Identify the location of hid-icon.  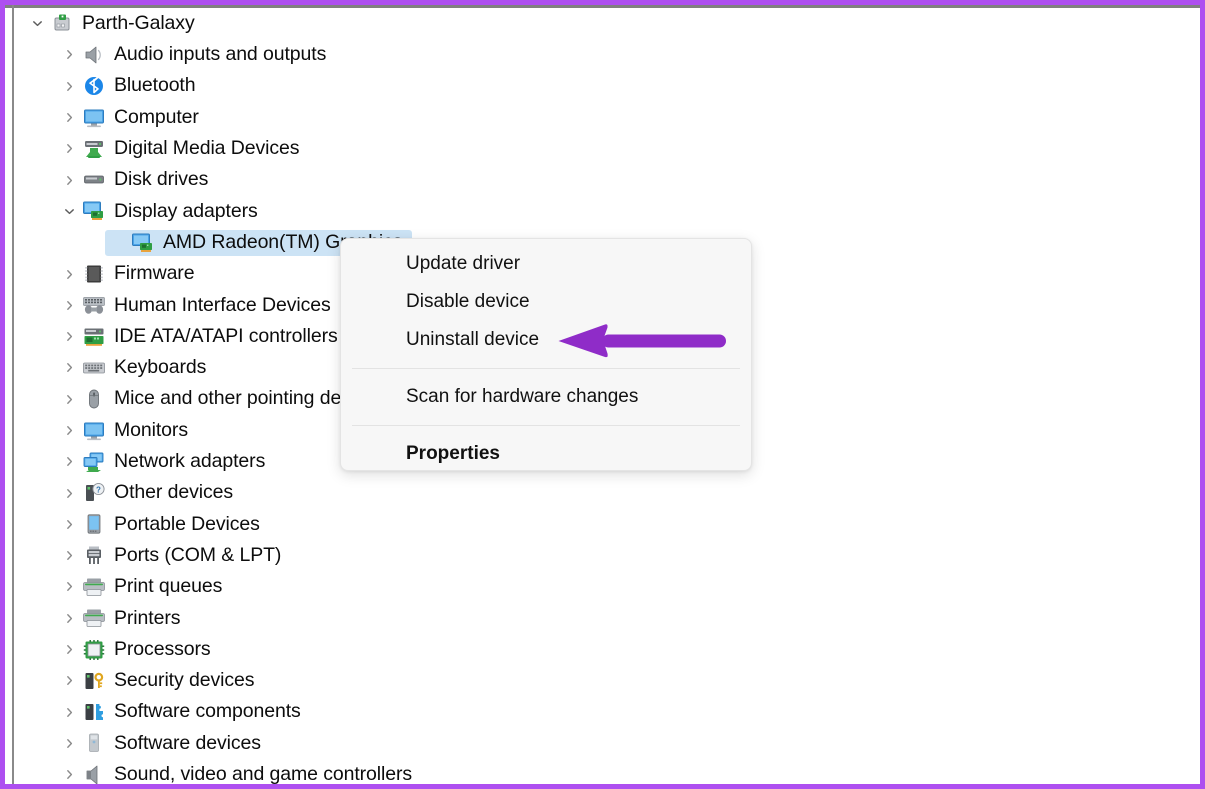
(94, 305).